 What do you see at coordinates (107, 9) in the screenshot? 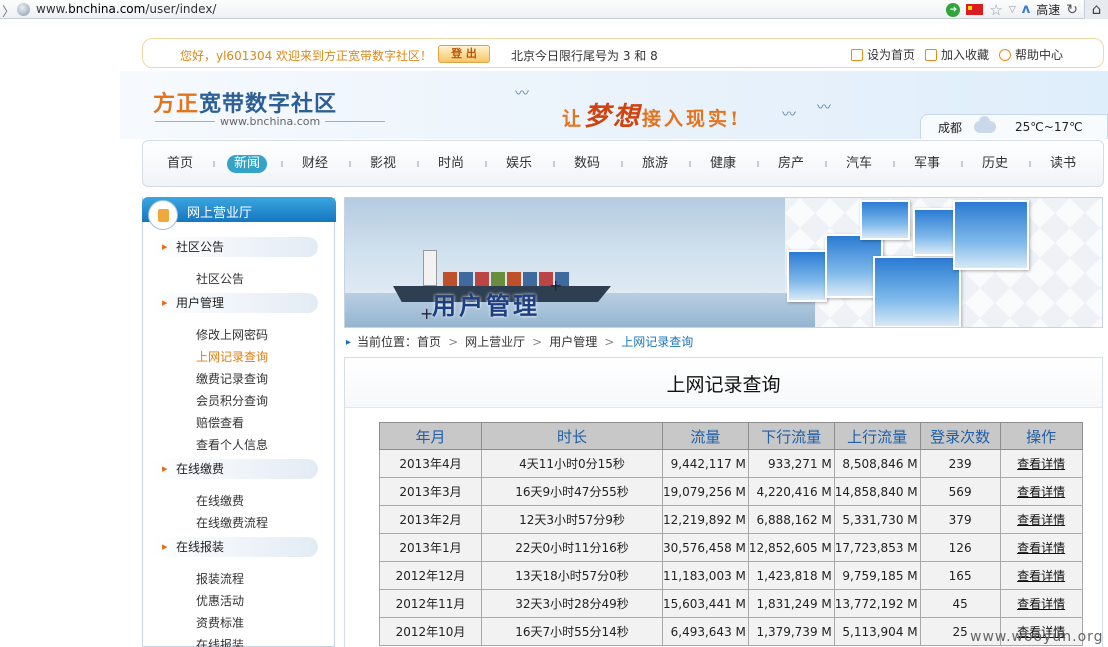
I see `url-domain: bnchina.com` at bounding box center [107, 9].